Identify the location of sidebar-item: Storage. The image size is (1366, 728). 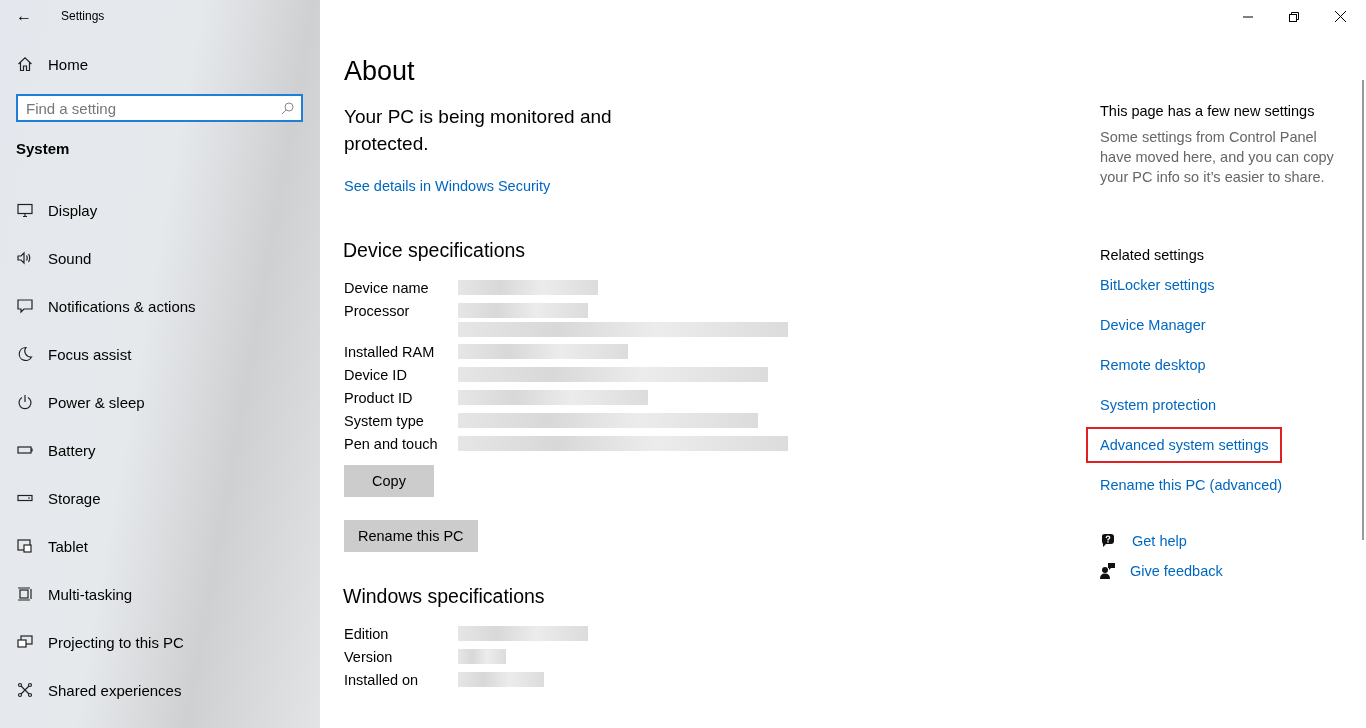
(160, 498).